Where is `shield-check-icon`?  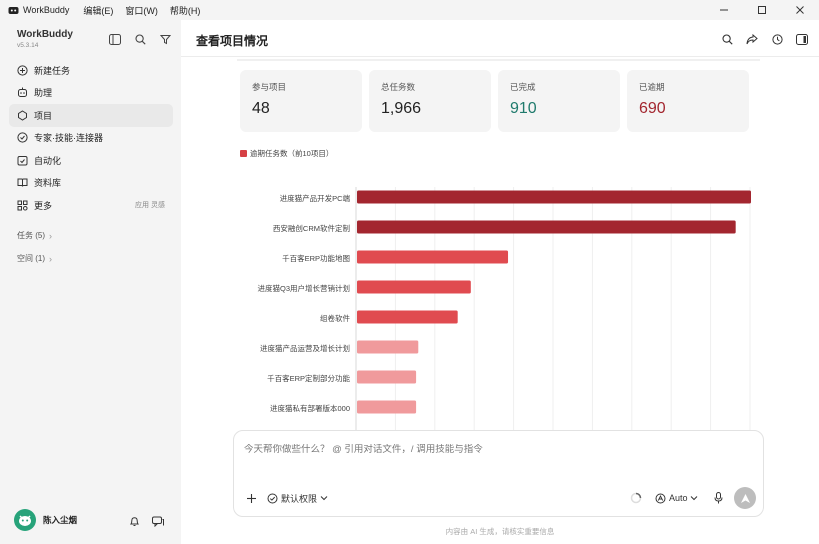
shield-check-icon is located at coordinates (272, 498).